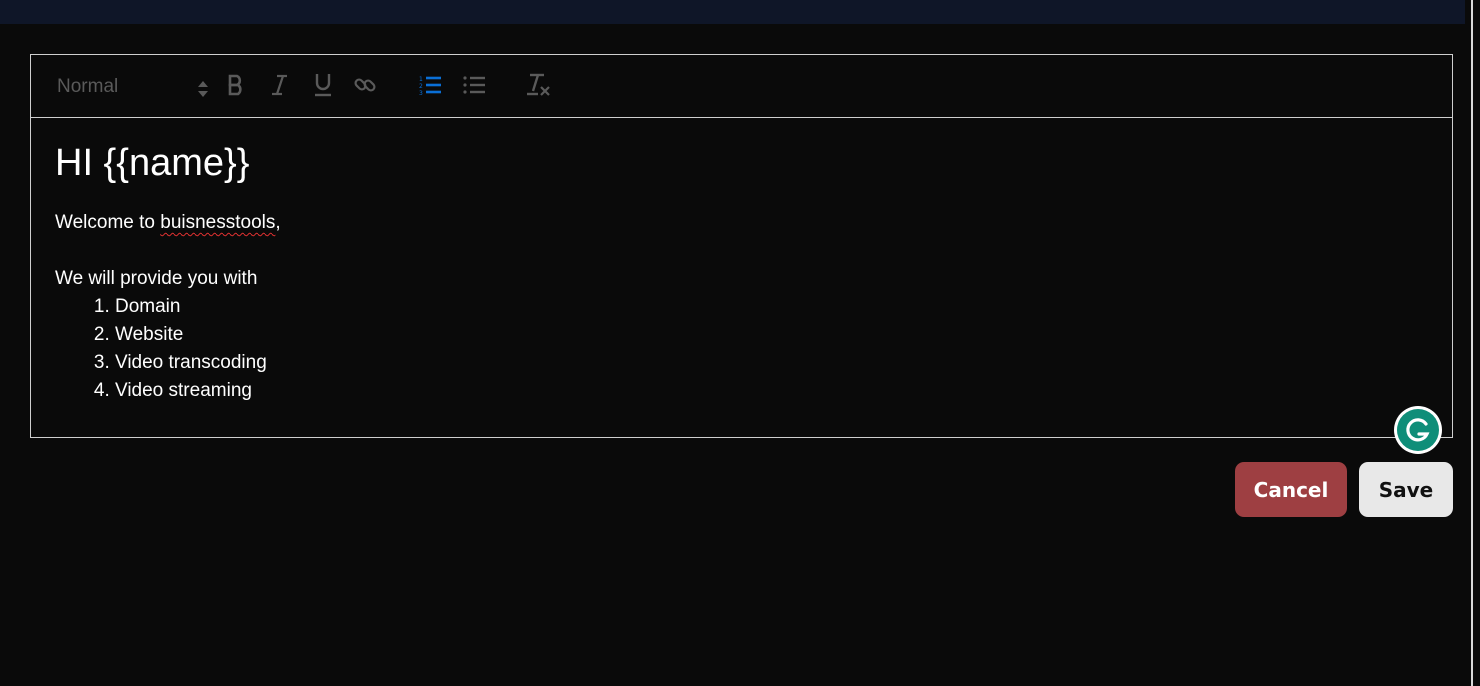 The image size is (1480, 686). Describe the element at coordinates (203, 93) in the screenshot. I see `select-arrows-icon` at that location.